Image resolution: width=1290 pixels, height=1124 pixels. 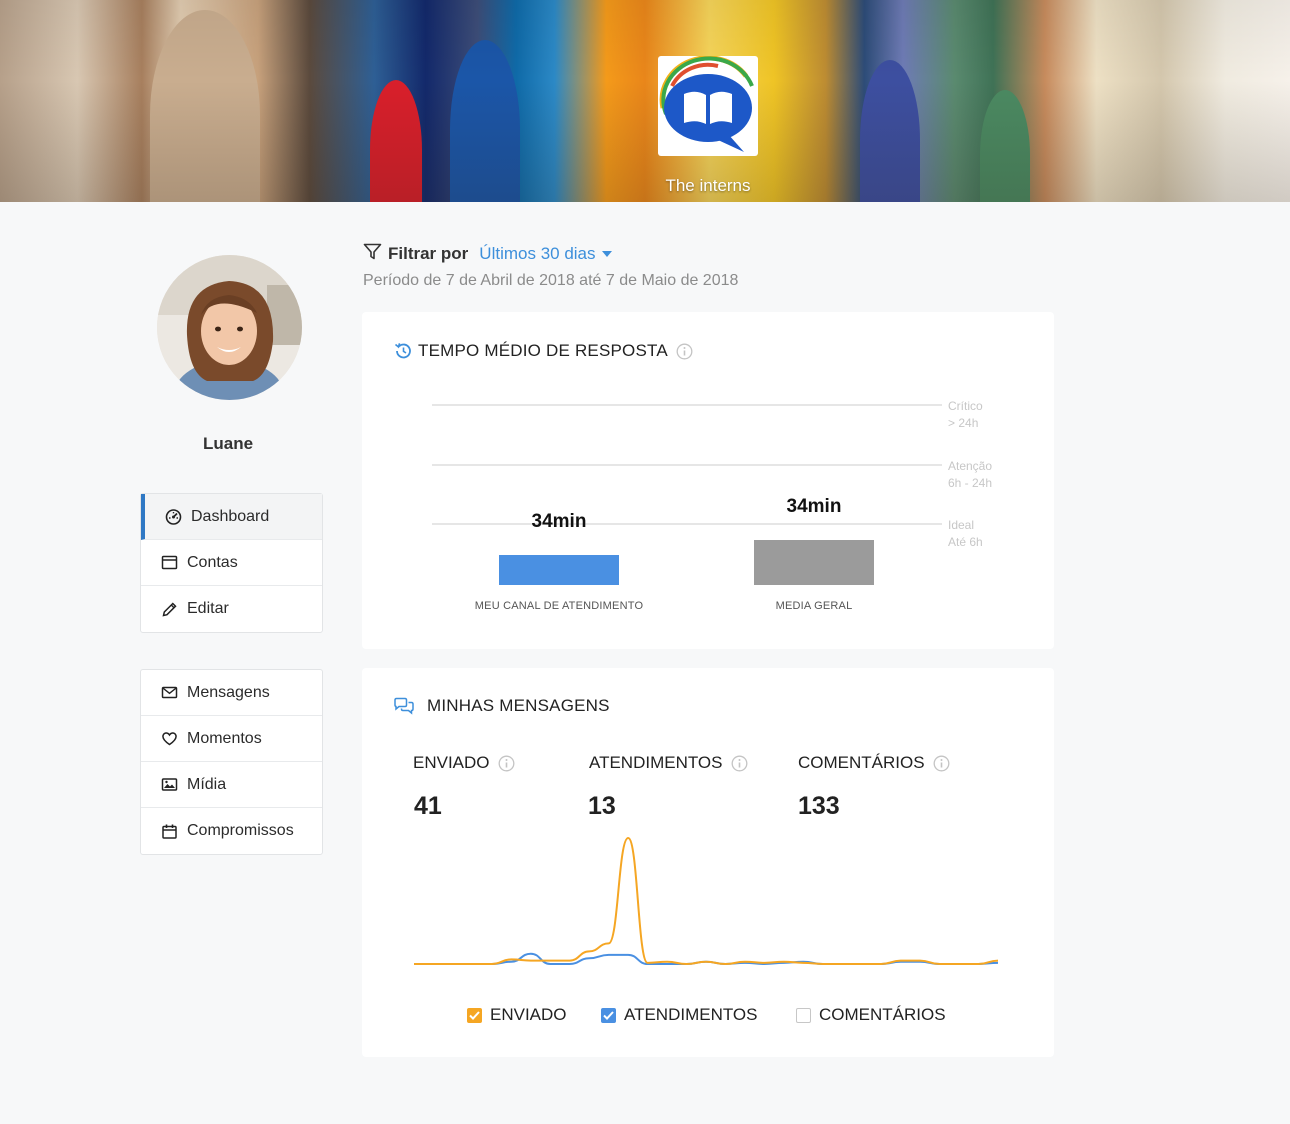 What do you see at coordinates (606, 254) in the screenshot?
I see `caret-down-icon` at bounding box center [606, 254].